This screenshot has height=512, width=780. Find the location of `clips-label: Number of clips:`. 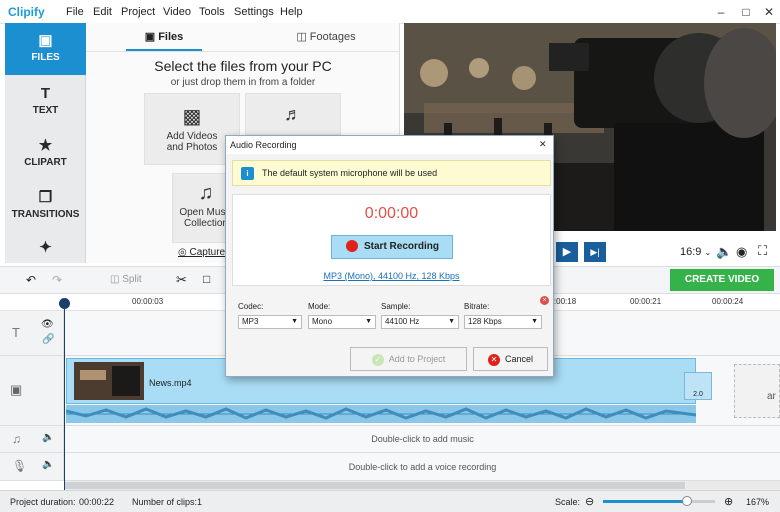

clips-label: Number of clips: is located at coordinates (165, 502).